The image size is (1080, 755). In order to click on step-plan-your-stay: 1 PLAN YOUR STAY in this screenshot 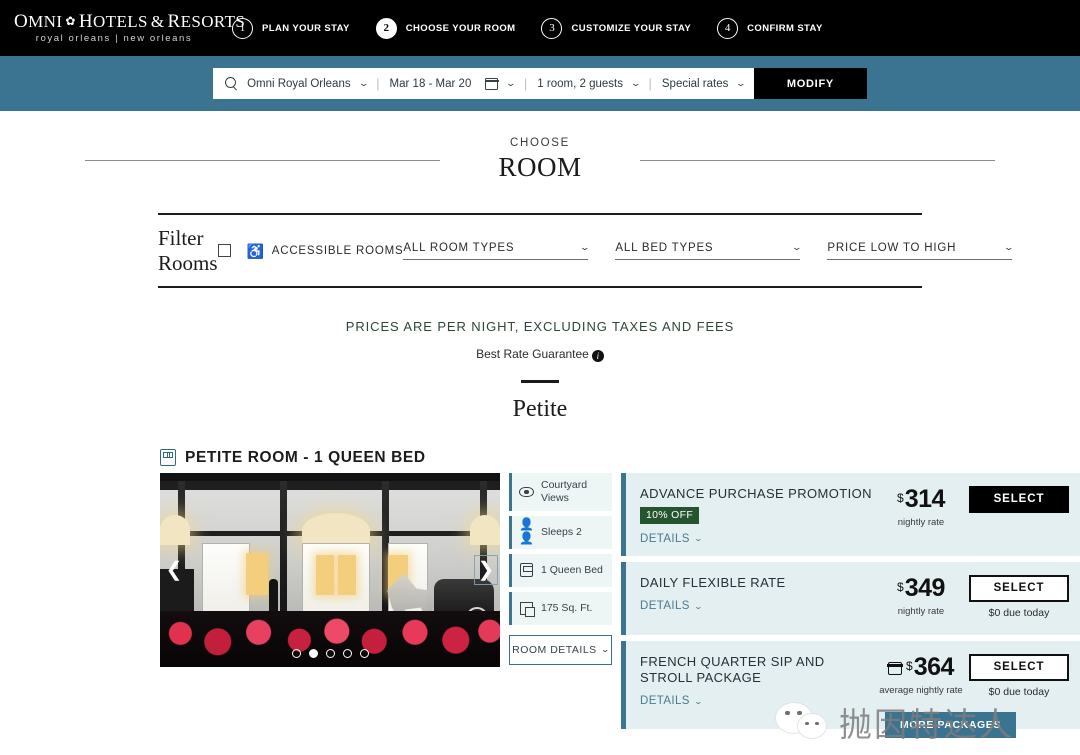, I will do `click(291, 28)`.